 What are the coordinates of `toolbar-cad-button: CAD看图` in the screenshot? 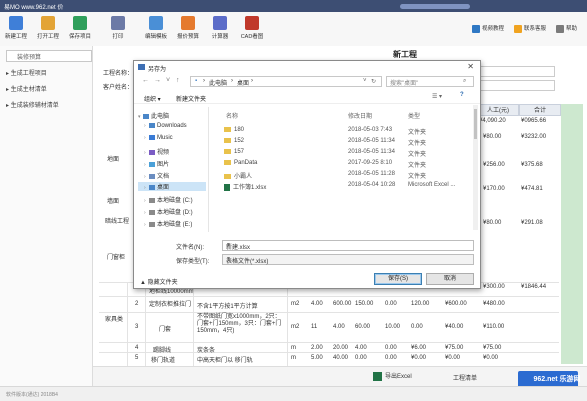 It's located at (252, 28).